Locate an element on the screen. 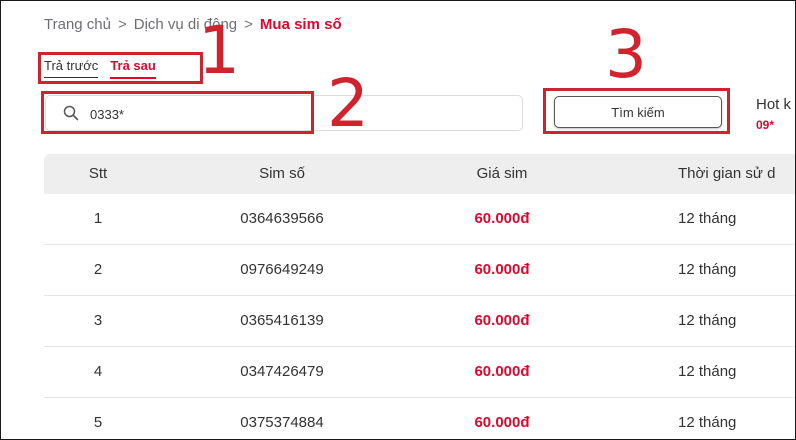 This screenshot has width=796, height=440. row-stt: 5 is located at coordinates (98, 422).